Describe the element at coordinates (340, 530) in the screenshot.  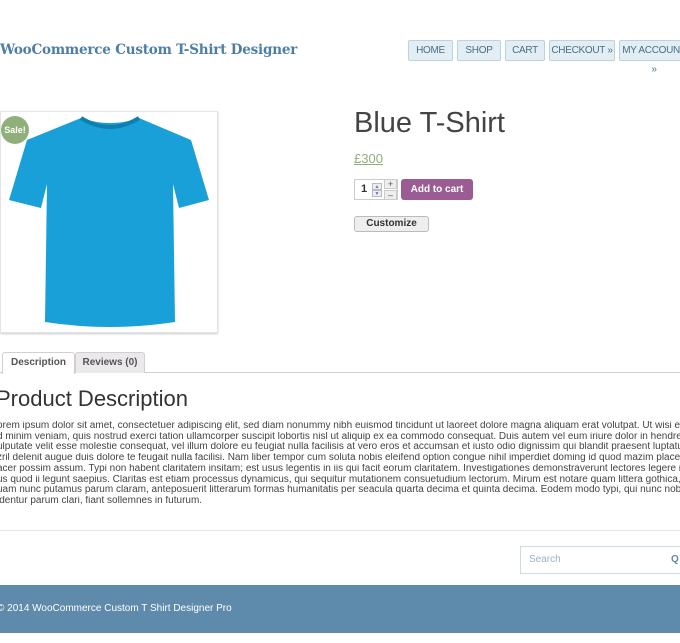
I see `content-separator` at that location.